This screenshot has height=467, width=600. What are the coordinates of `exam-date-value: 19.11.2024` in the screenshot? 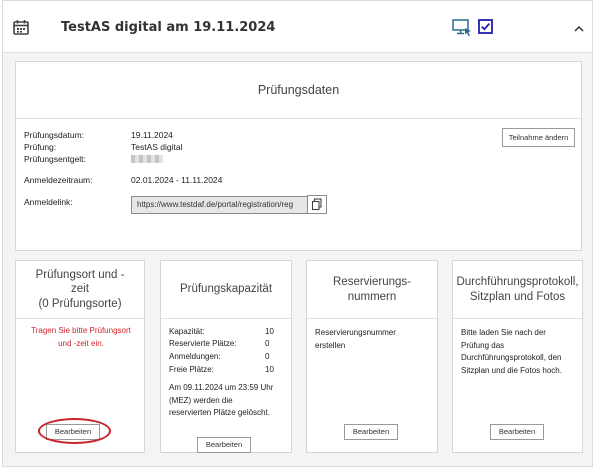 It's located at (152, 135).